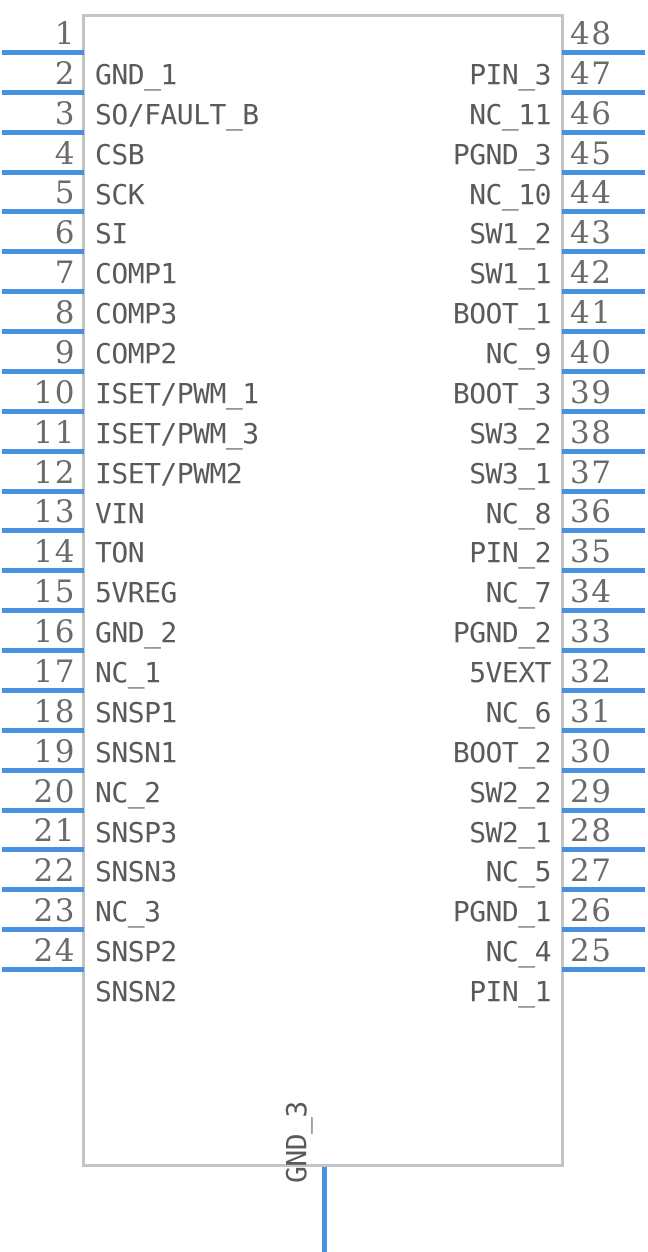  I want to click on pin-name-SW2_1: SW2_1, so click(510, 832).